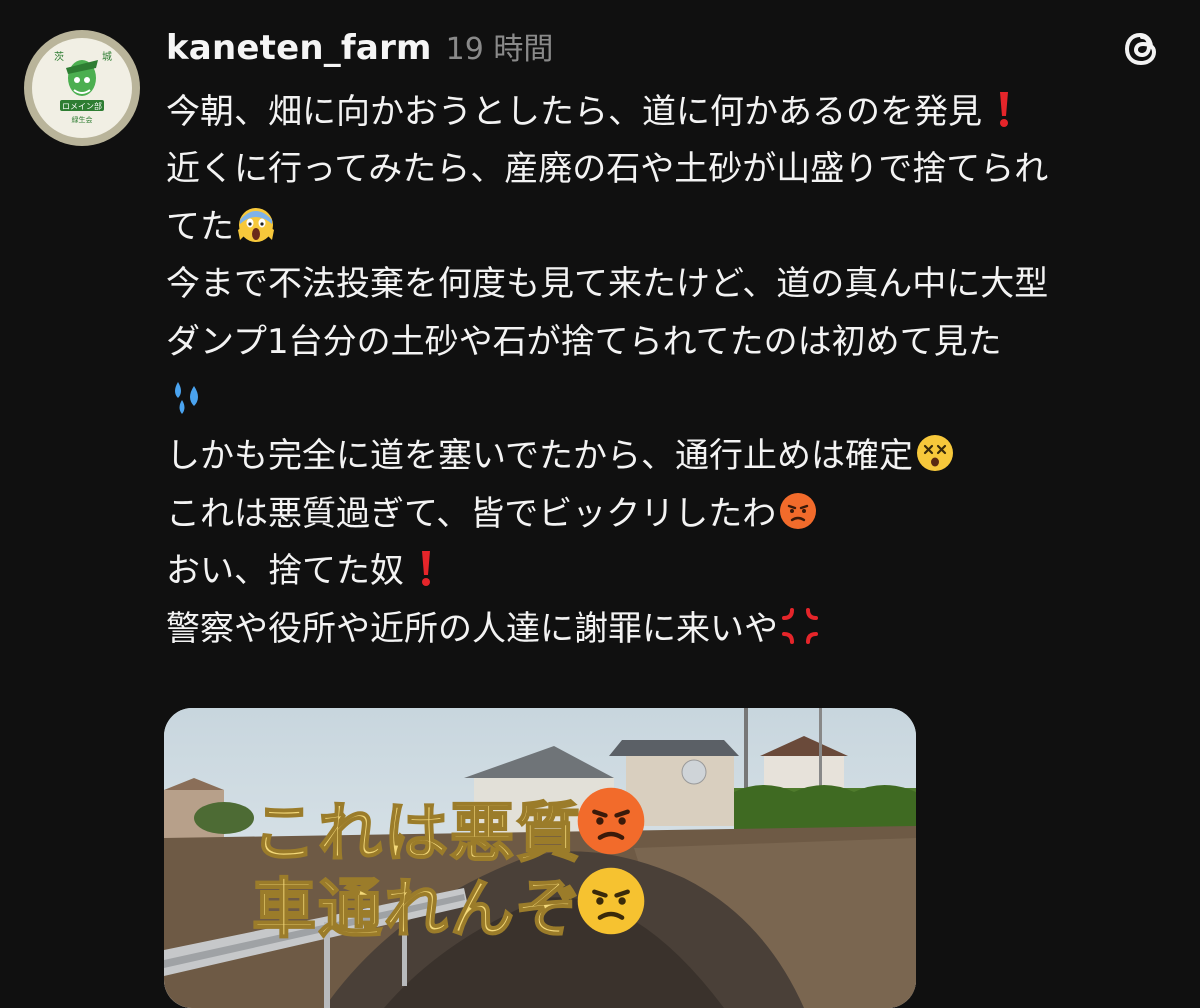 This screenshot has height=1008, width=1200. I want to click on threads-logo-icon, so click(1142, 48).